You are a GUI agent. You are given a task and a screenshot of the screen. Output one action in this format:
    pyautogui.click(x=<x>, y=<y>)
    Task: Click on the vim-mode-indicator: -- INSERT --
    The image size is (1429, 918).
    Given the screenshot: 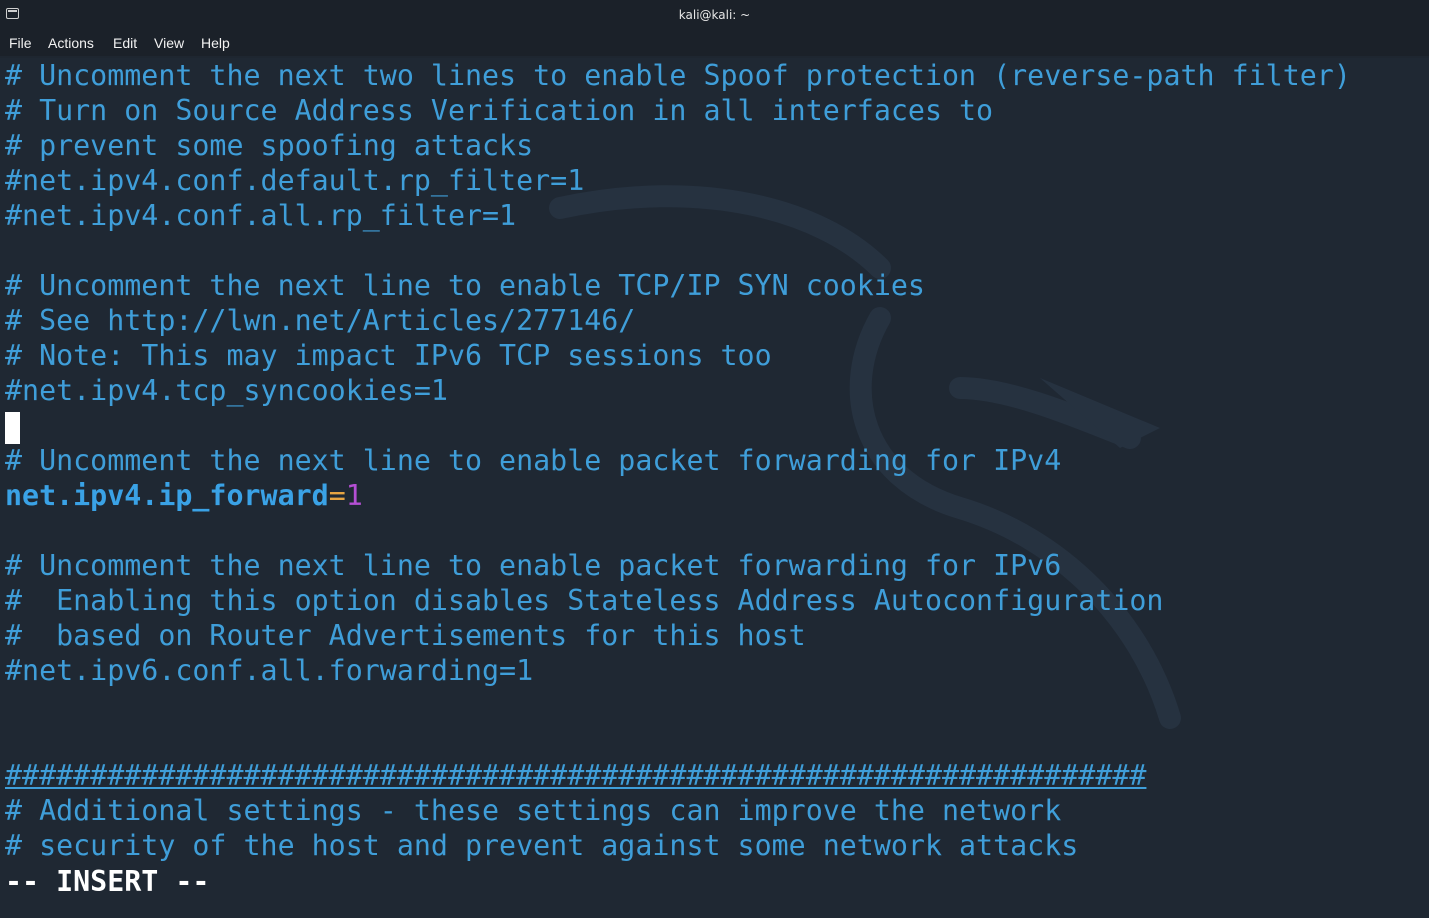 What is the action you would take?
    pyautogui.click(x=107, y=881)
    